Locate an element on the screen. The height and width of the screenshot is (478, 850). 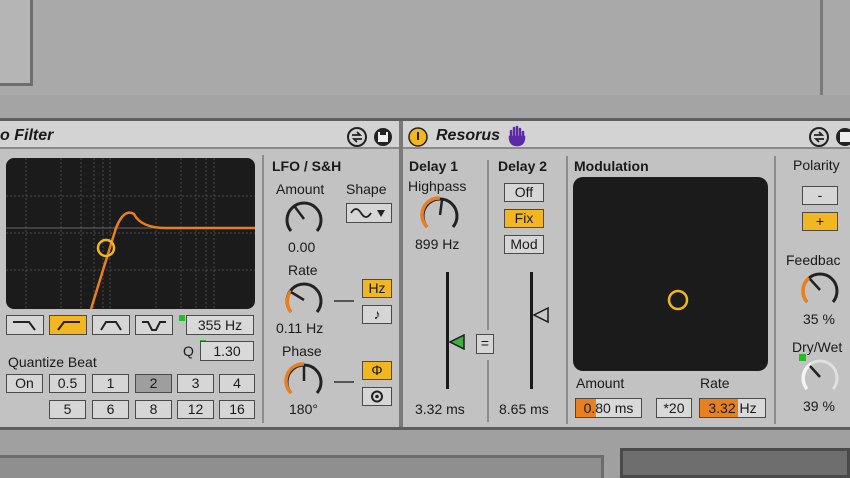
drywet-value: 39 % is located at coordinates (819, 406).